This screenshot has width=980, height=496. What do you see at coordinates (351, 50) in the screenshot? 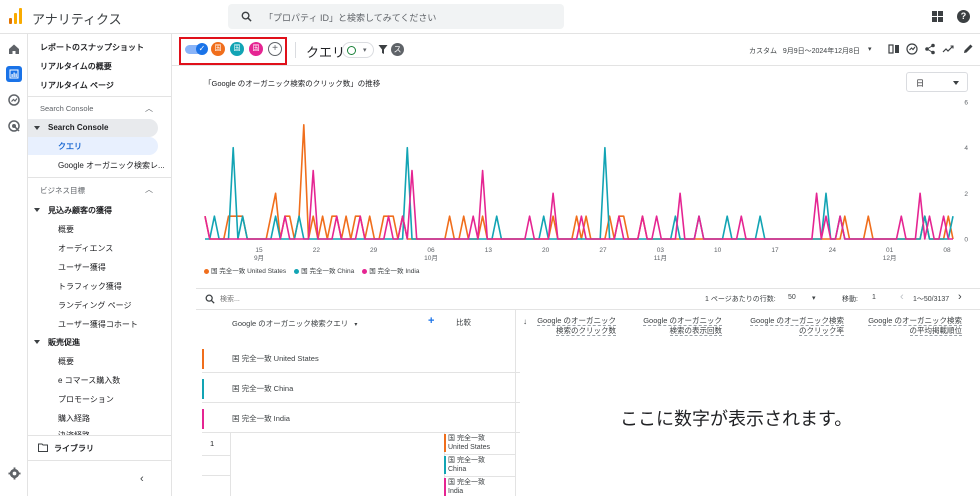
I see `check-circle-icon` at bounding box center [351, 50].